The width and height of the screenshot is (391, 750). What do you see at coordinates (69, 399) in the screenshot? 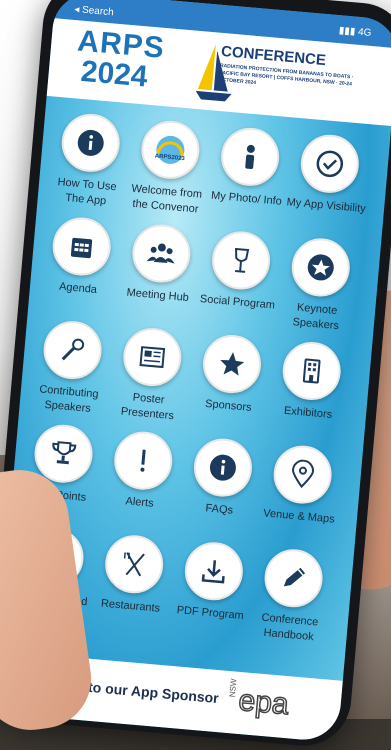
I see `tile-label: Contributing Speakers` at bounding box center [69, 399].